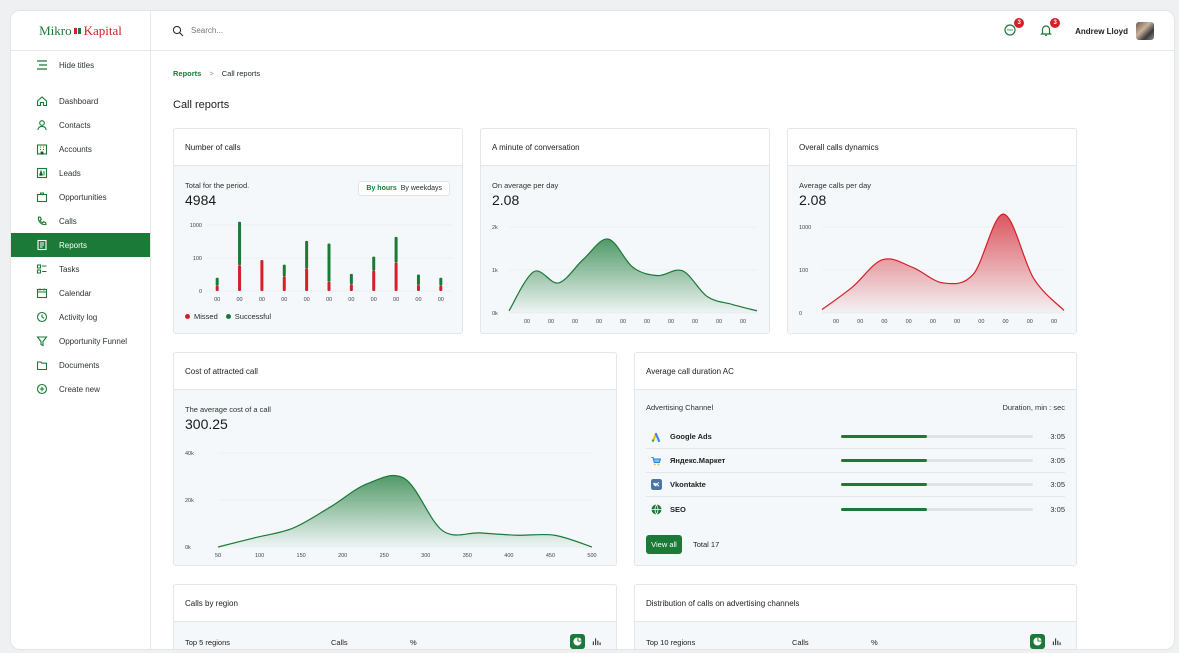  Describe the element at coordinates (80, 101) in the screenshot. I see `sidebar-item-dashboard: Dashboard` at that location.